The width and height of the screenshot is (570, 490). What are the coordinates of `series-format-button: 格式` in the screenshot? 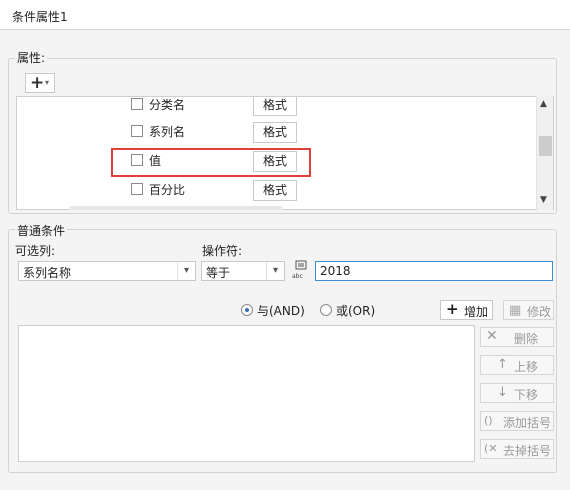 It's located at (275, 132).